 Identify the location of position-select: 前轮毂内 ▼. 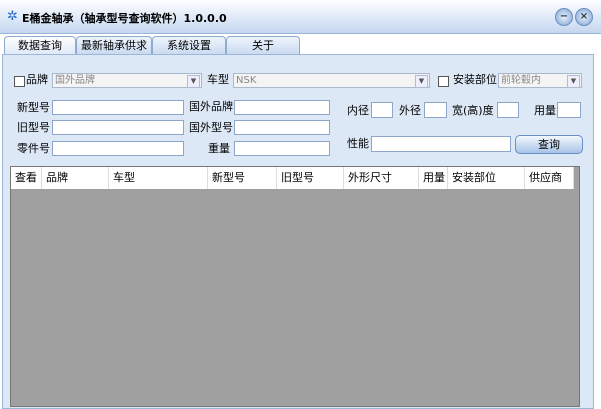
(540, 80).